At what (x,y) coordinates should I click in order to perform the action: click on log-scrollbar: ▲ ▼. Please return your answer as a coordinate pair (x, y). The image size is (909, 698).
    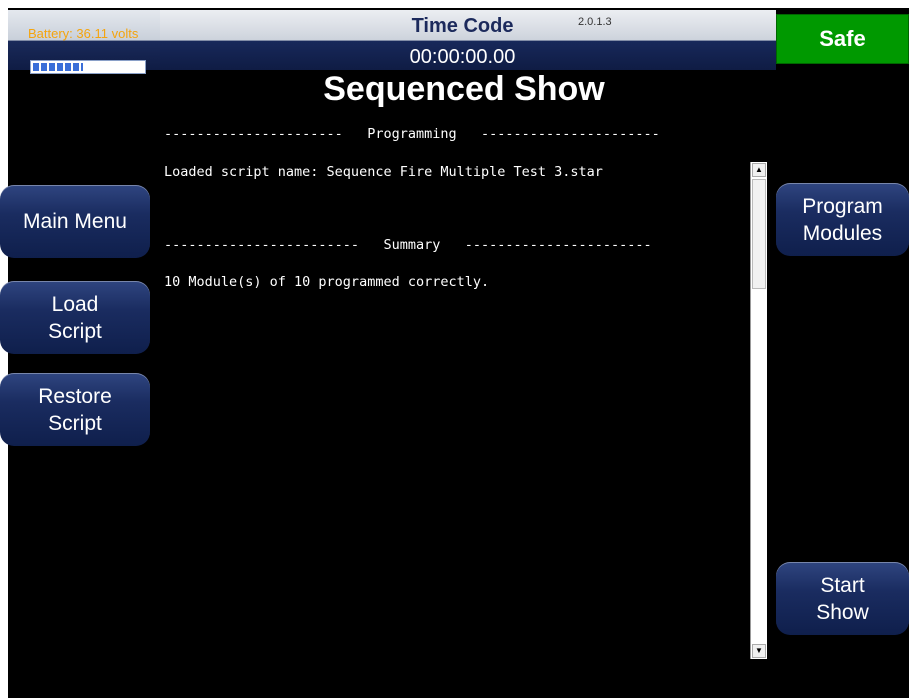
    Looking at the image, I should click on (758, 410).